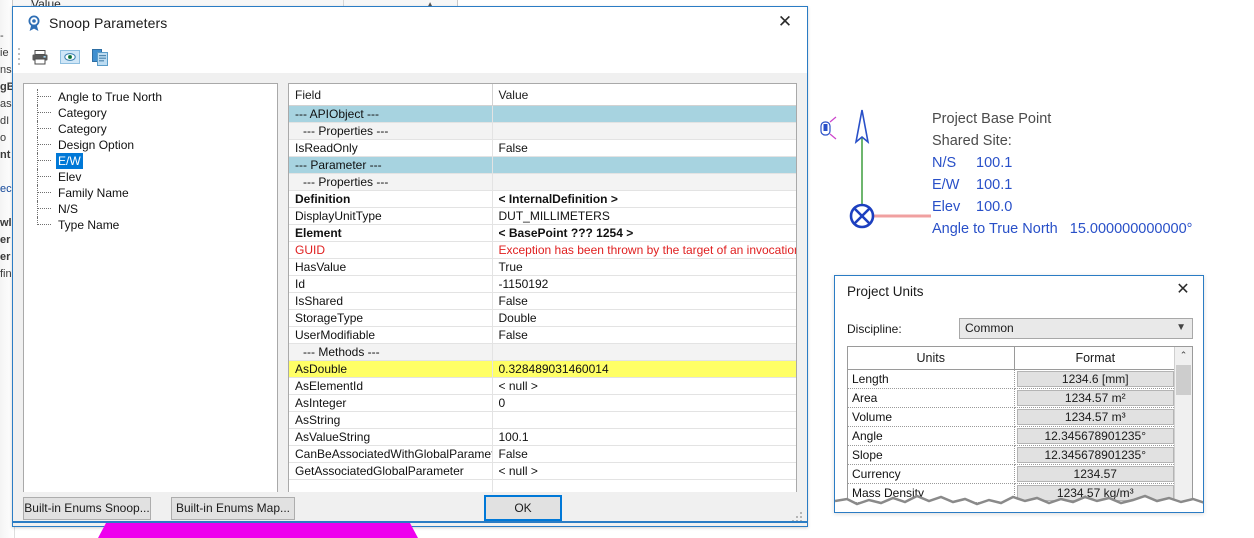 This screenshot has height=538, width=1254. I want to click on ok-button: OK, so click(523, 508).